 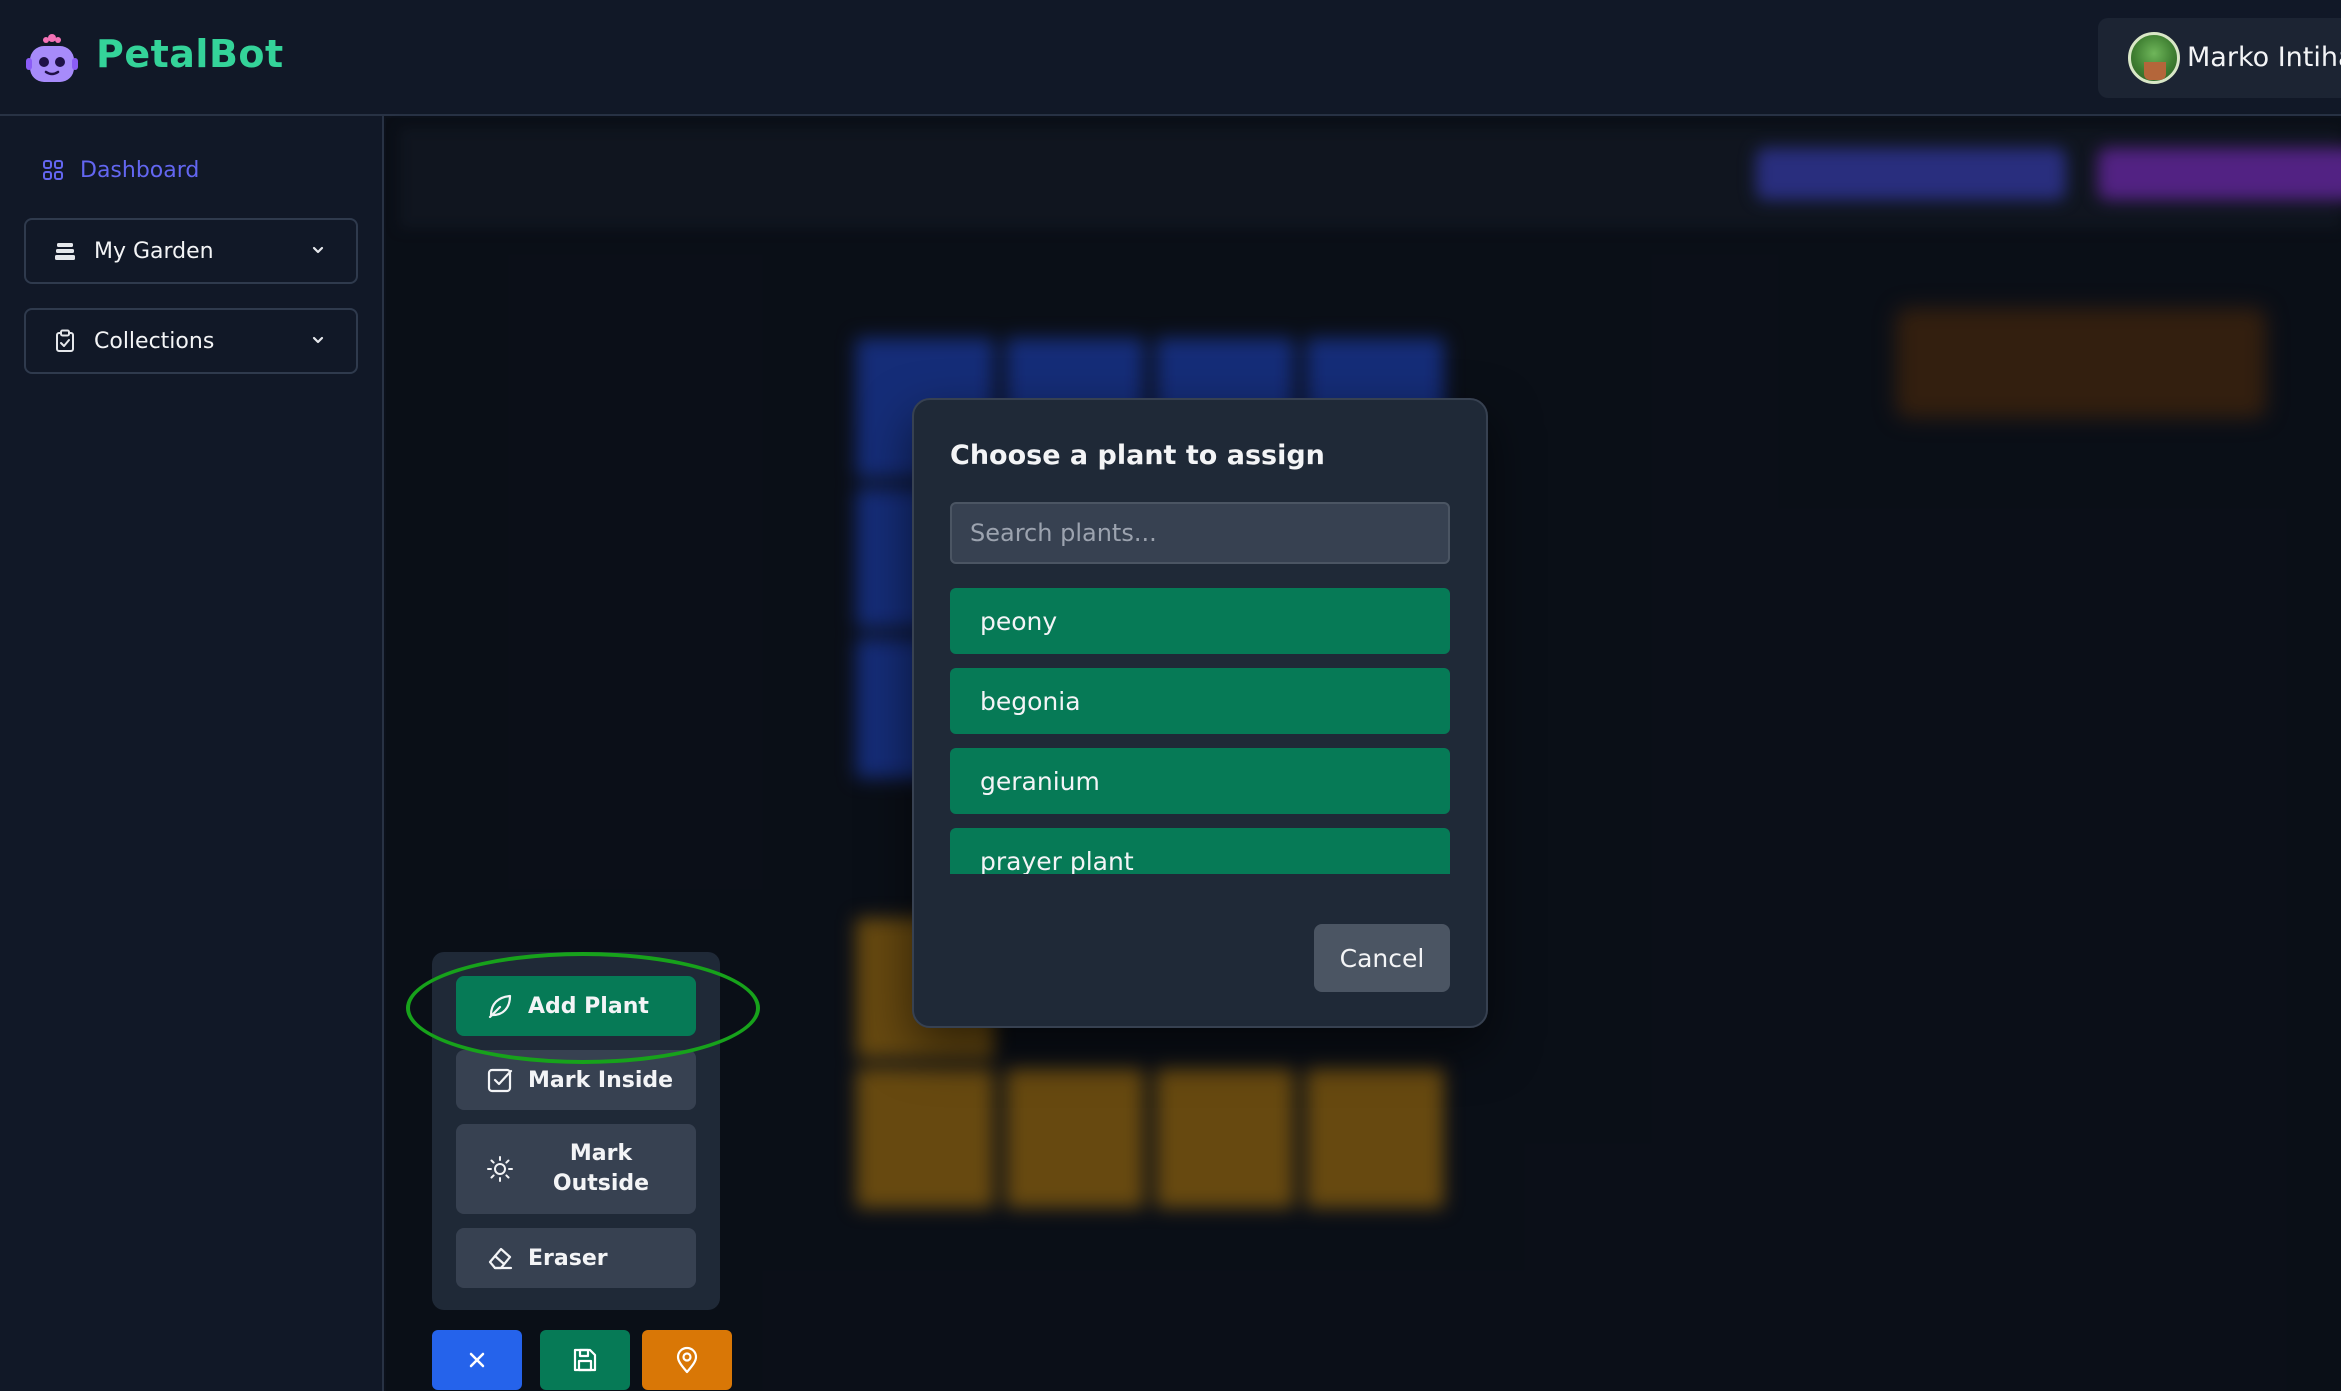 I want to click on search-input, so click(x=1200, y=533).